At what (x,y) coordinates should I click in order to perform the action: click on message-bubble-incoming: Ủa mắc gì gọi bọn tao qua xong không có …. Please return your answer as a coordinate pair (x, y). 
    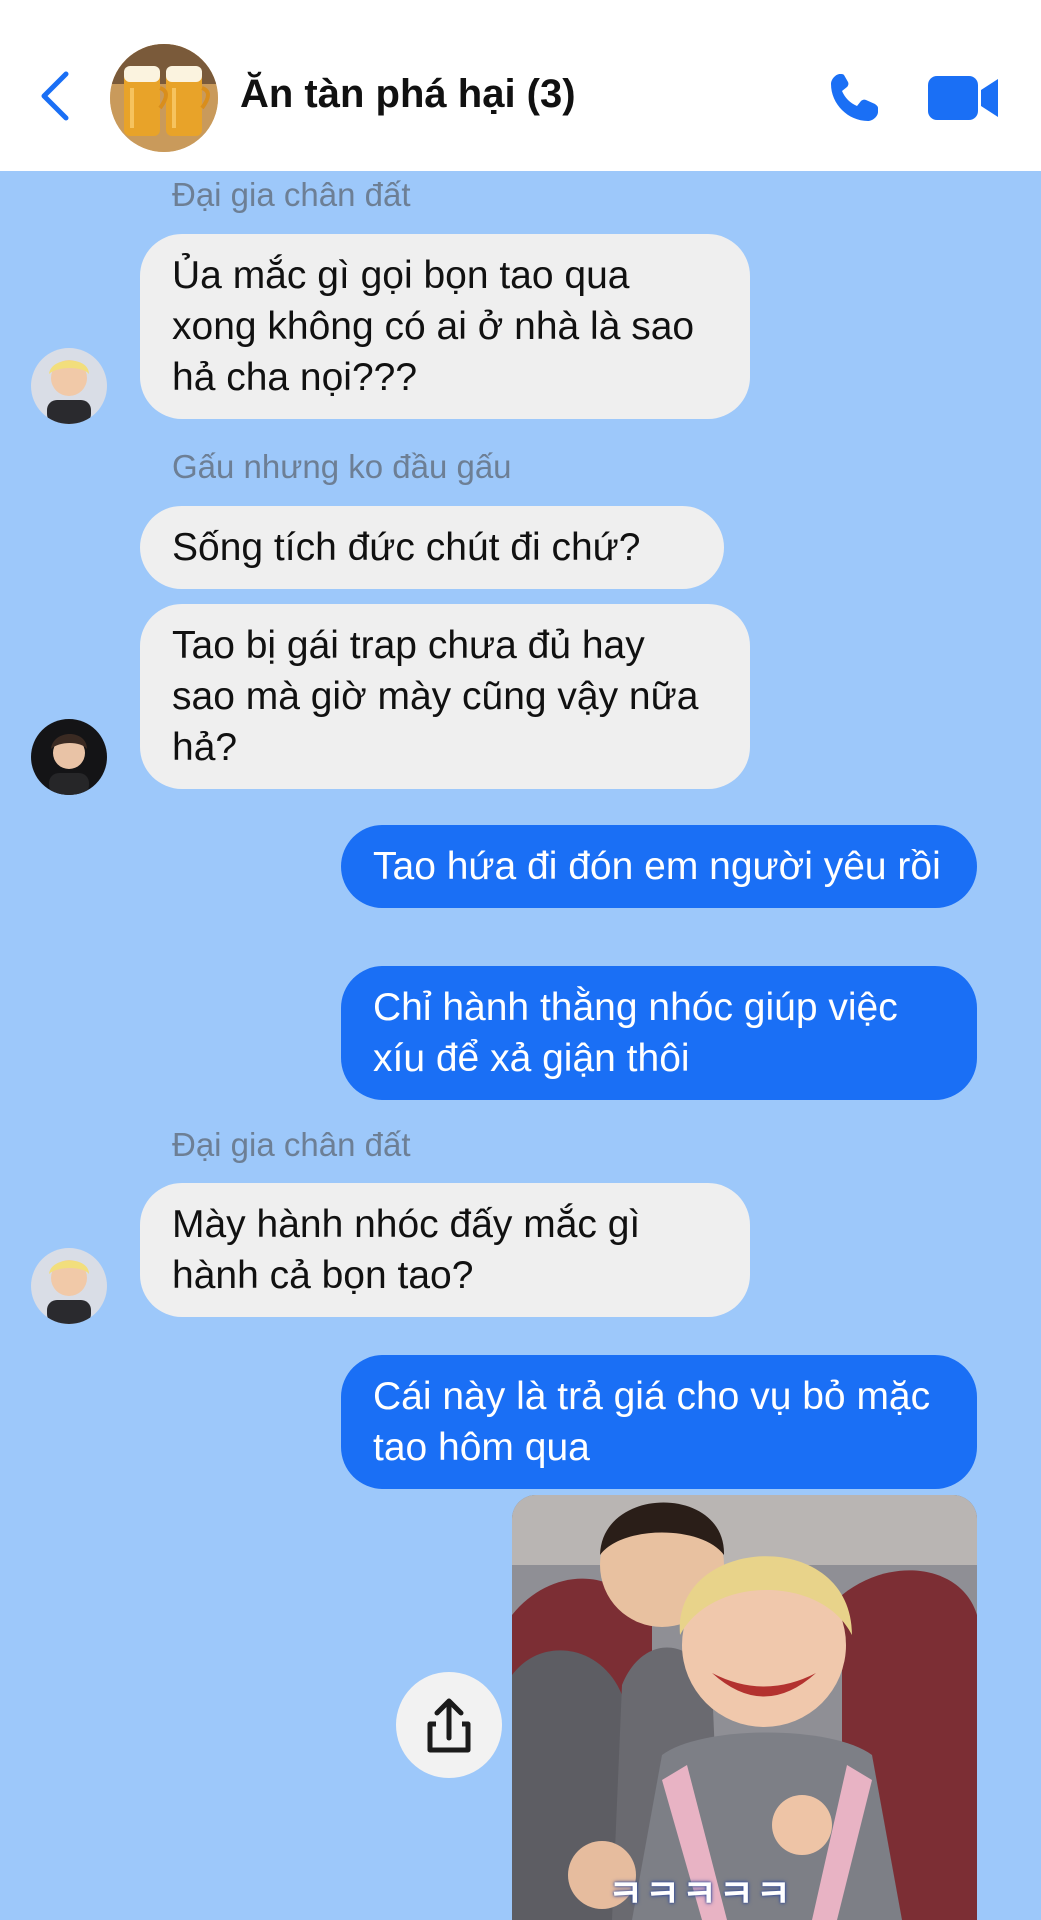
    Looking at the image, I should click on (445, 326).